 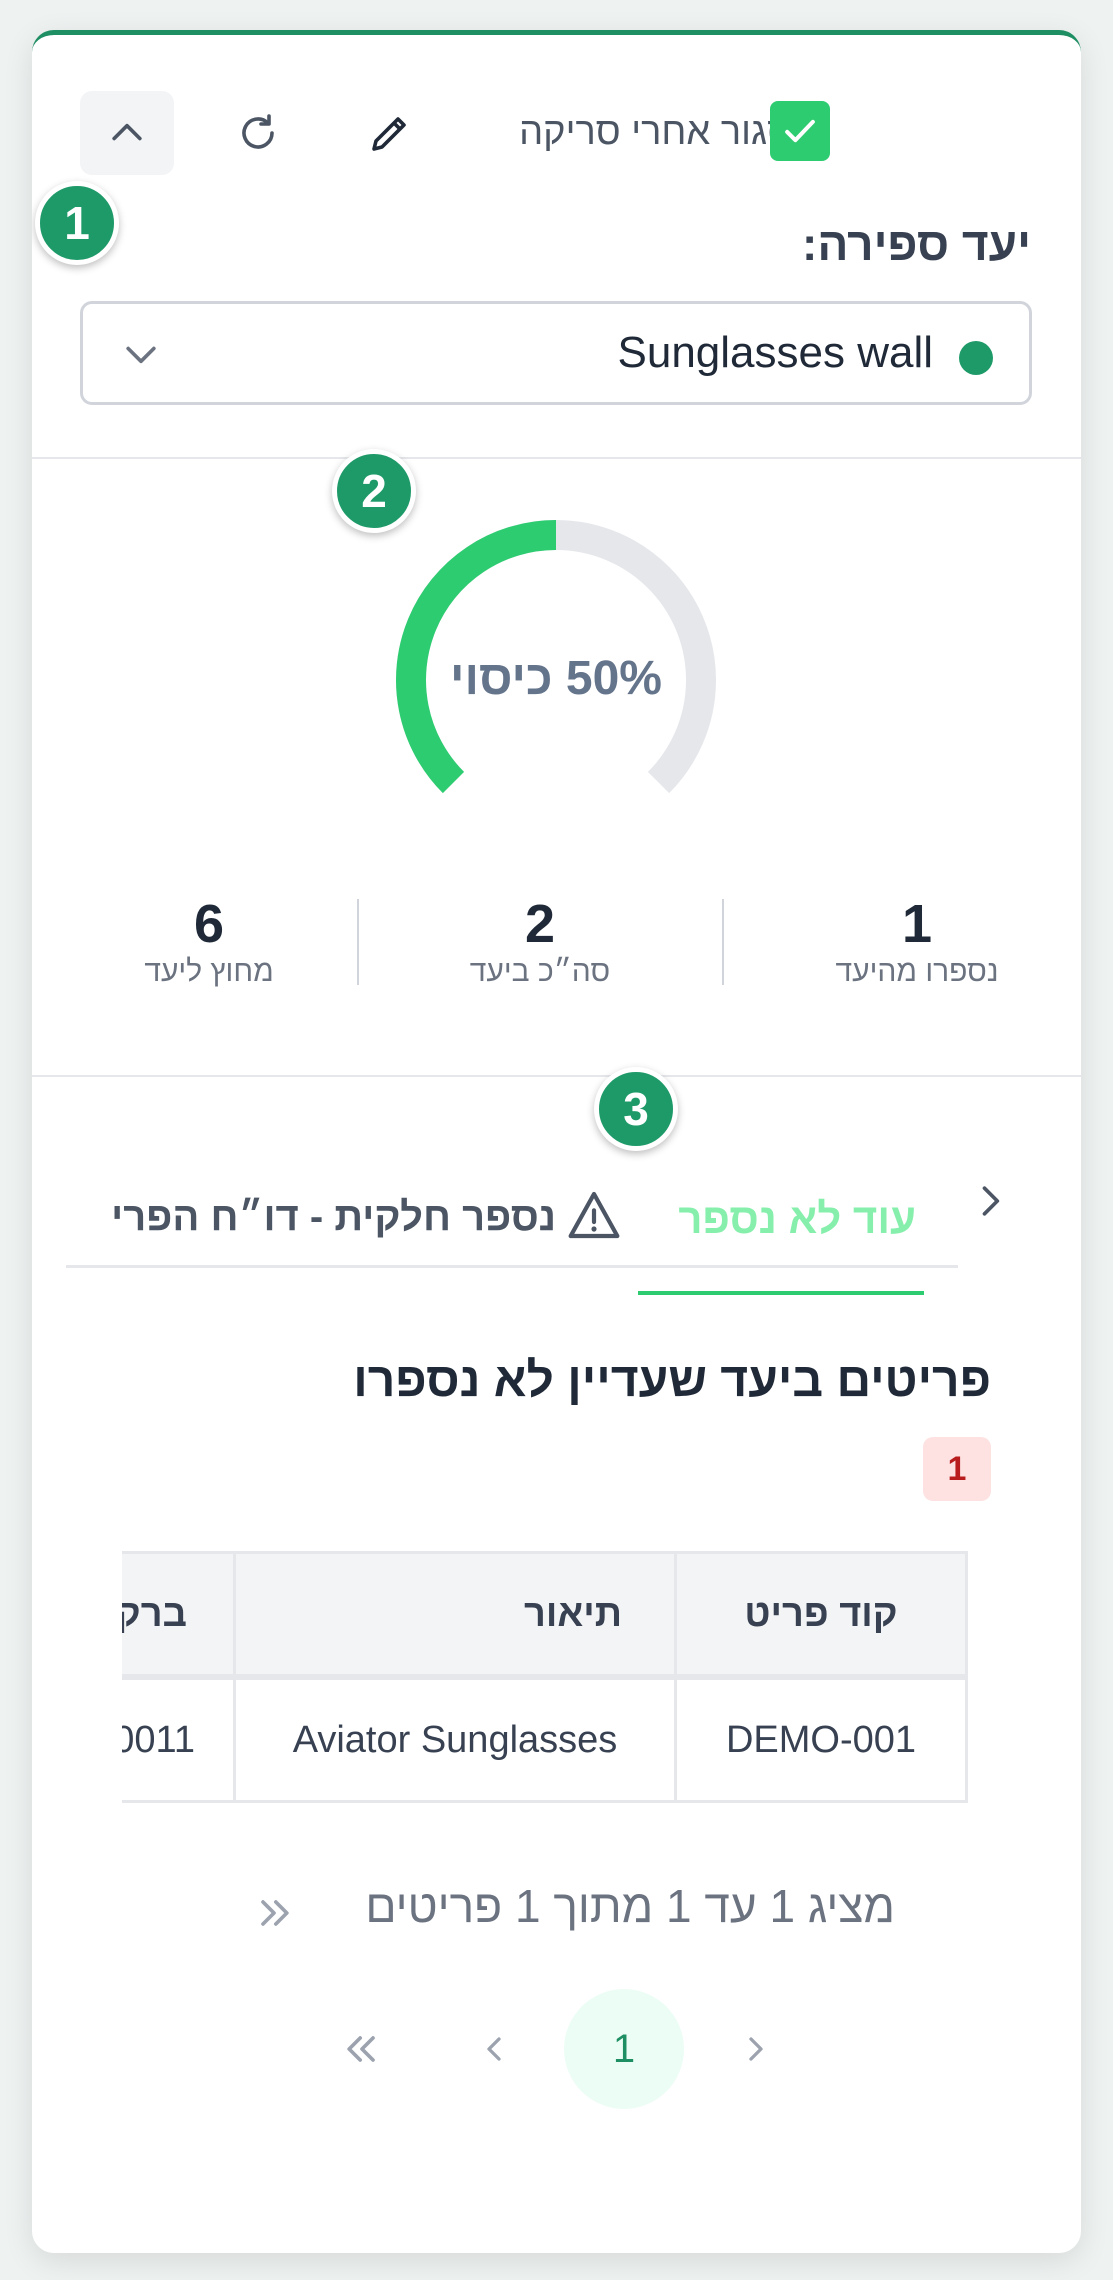 I want to click on tab-active-indicator, so click(x=781, y=1293).